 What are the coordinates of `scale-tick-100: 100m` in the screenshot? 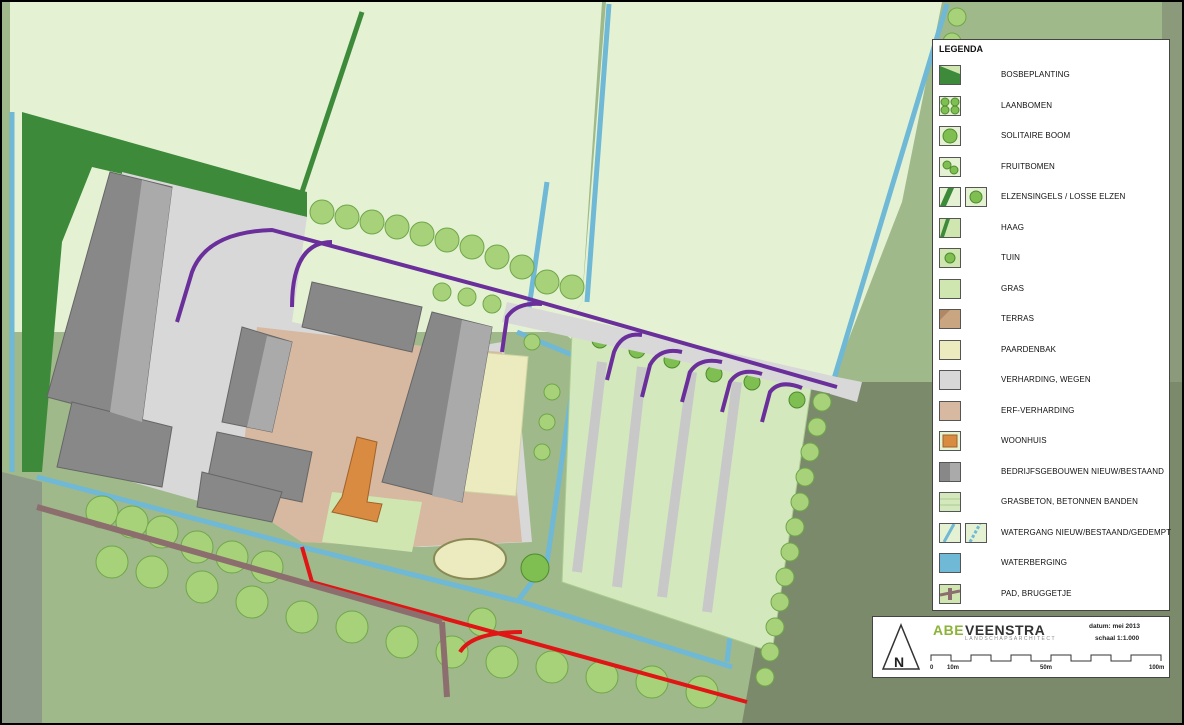 It's located at (1157, 668).